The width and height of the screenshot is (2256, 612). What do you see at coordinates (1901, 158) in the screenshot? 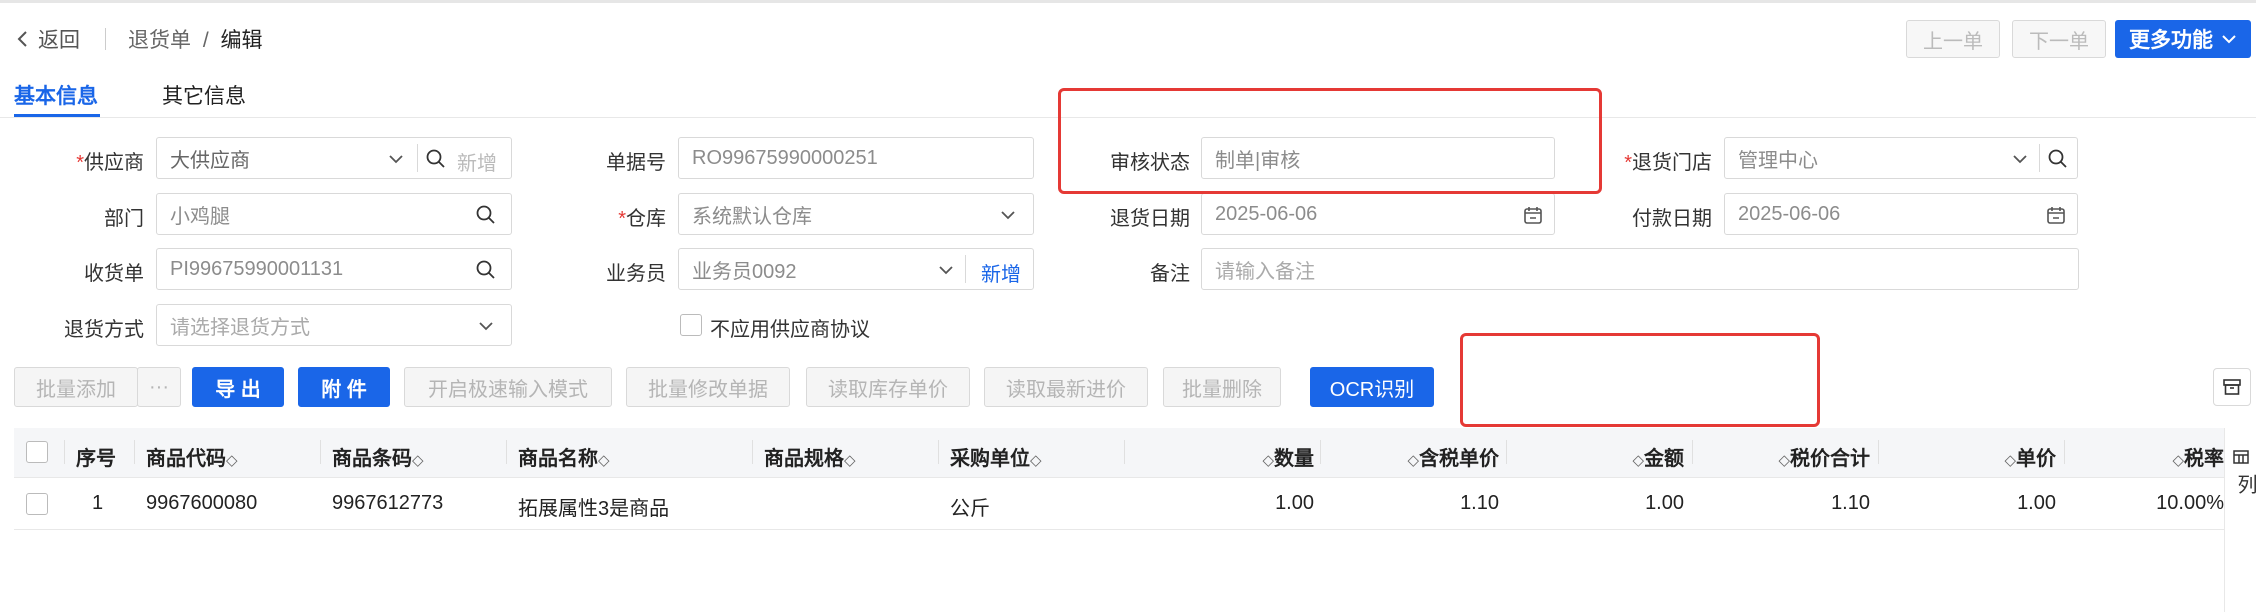
I see `return-store-select: 管理中心` at bounding box center [1901, 158].